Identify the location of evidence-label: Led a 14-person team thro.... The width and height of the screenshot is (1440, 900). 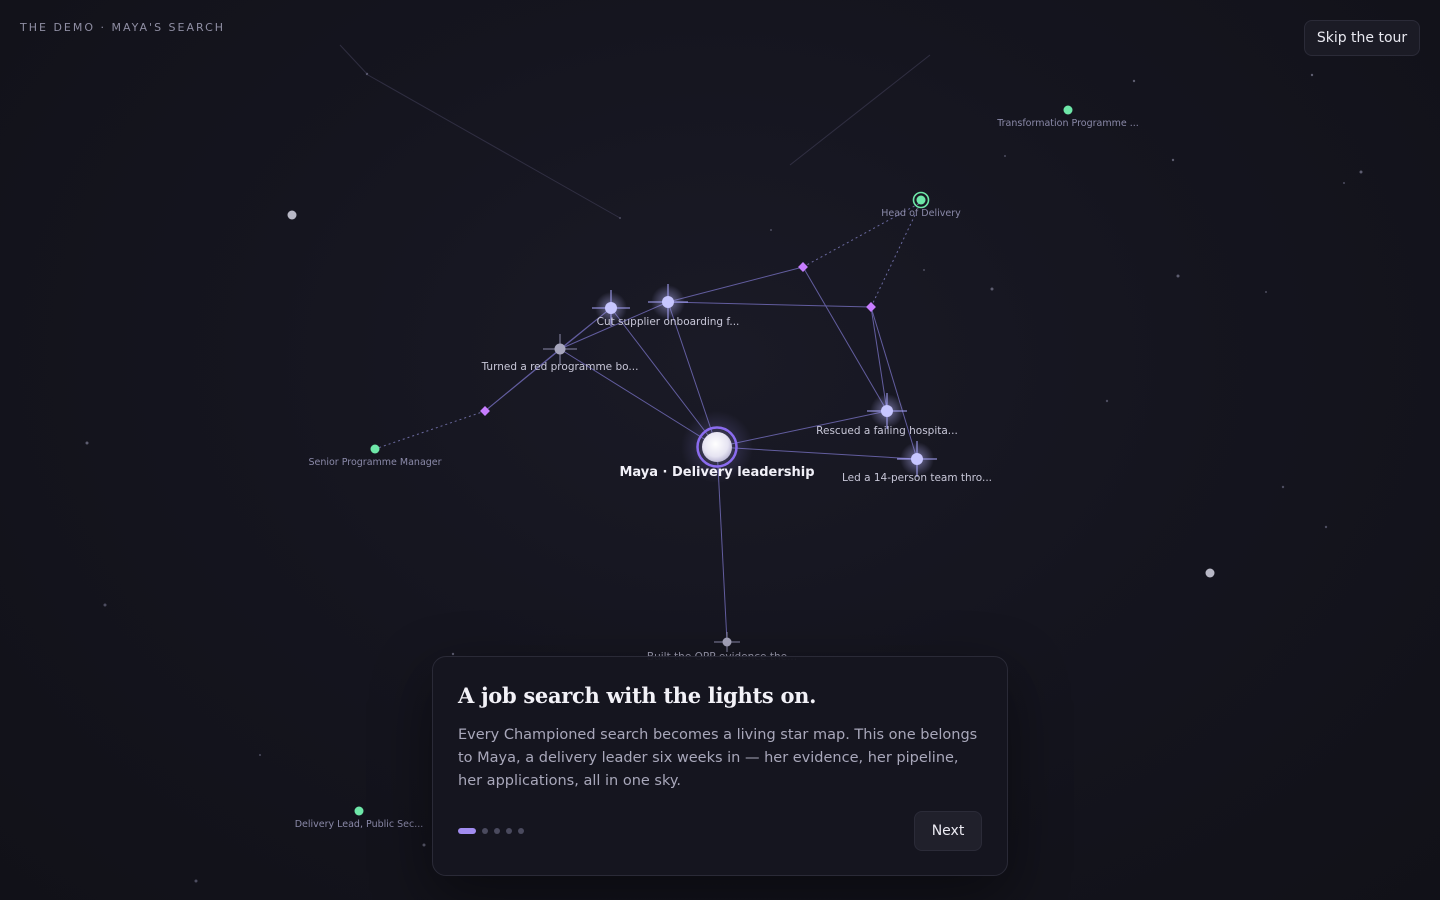
(917, 478).